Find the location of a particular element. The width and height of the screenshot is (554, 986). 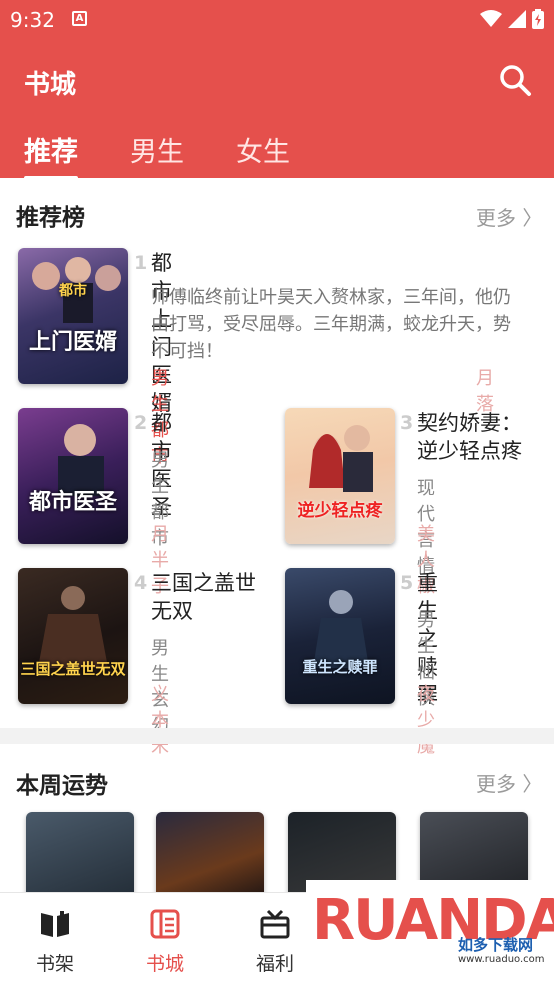

wifi-icon is located at coordinates (491, 18).